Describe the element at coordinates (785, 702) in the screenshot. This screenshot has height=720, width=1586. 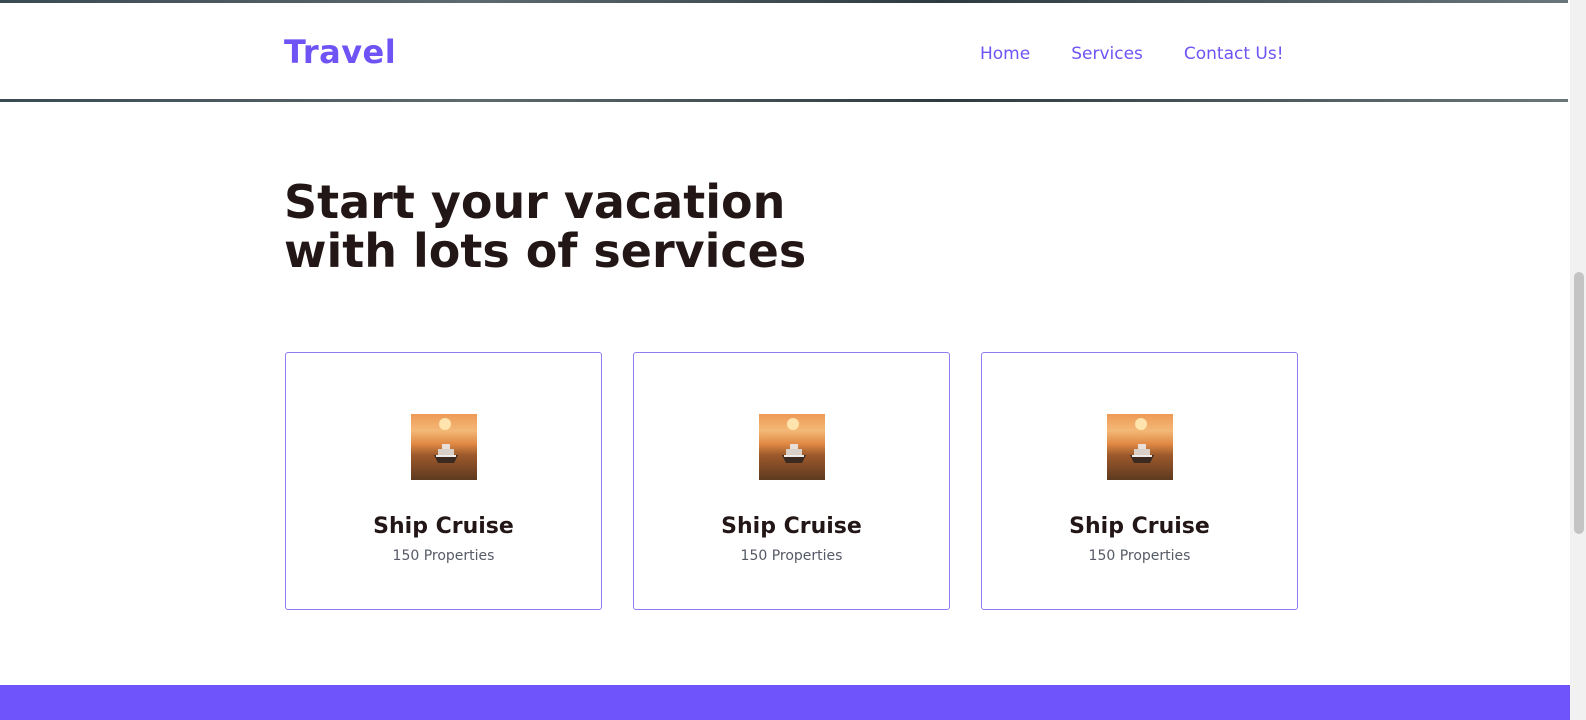
I see `footer-band` at that location.